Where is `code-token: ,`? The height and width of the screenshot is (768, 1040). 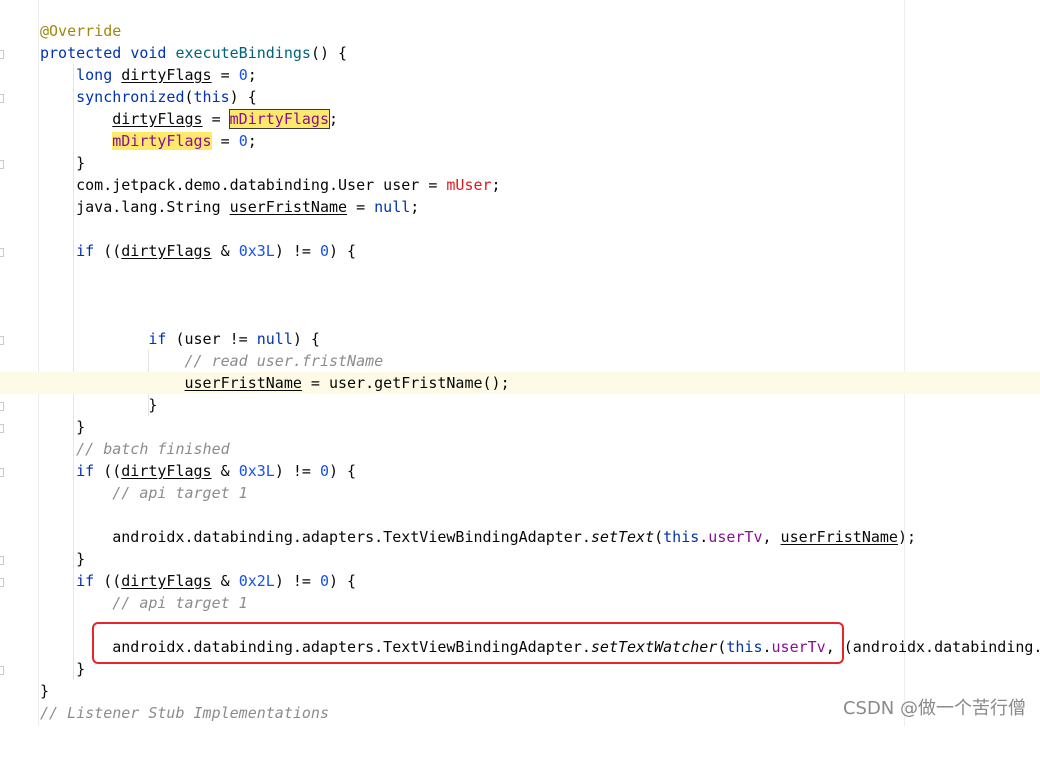 code-token: , is located at coordinates (771, 537).